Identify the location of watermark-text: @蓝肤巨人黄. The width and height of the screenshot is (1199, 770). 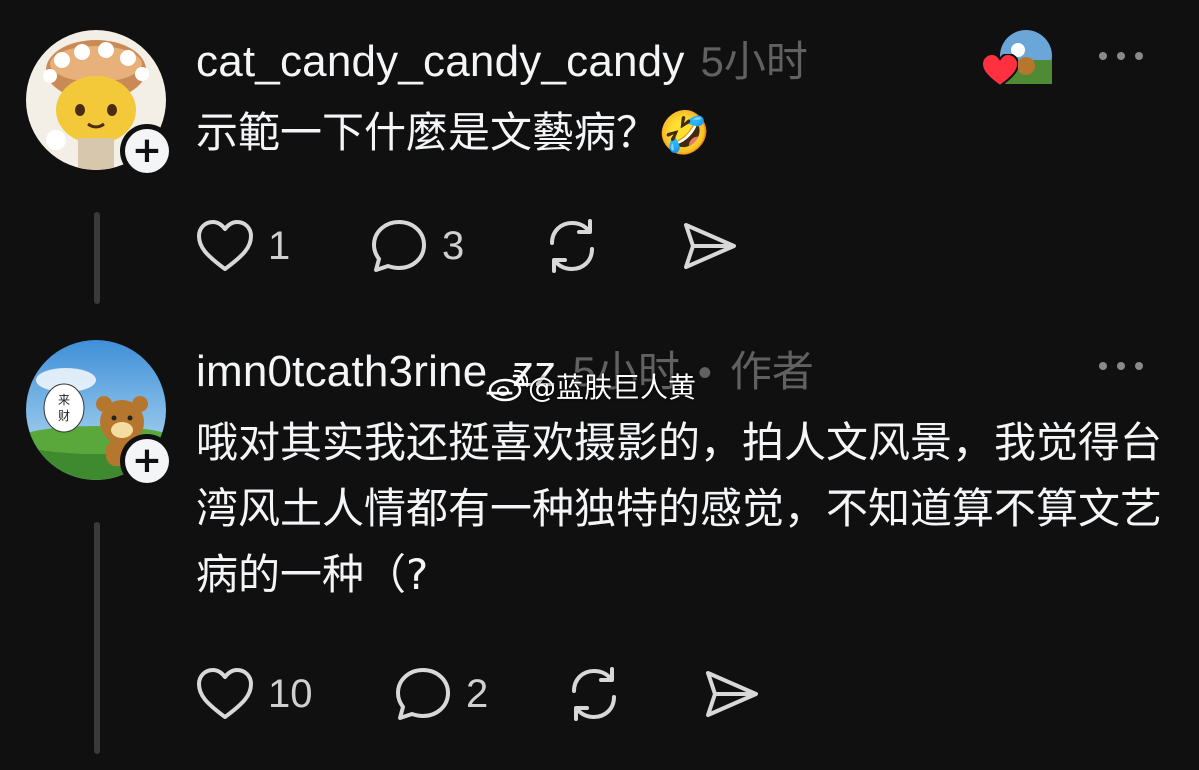
(612, 387).